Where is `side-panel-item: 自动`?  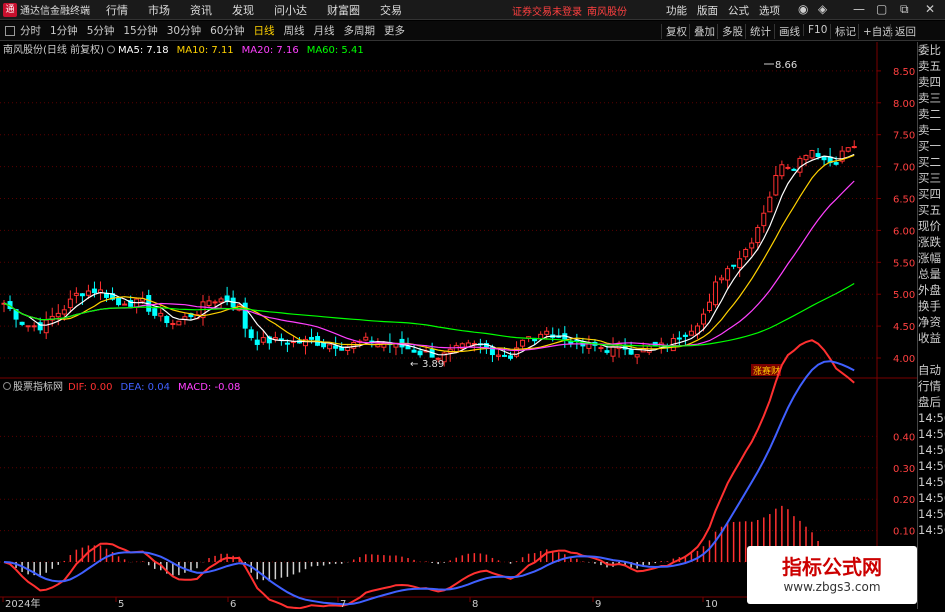 side-panel-item: 自动 is located at coordinates (931, 370).